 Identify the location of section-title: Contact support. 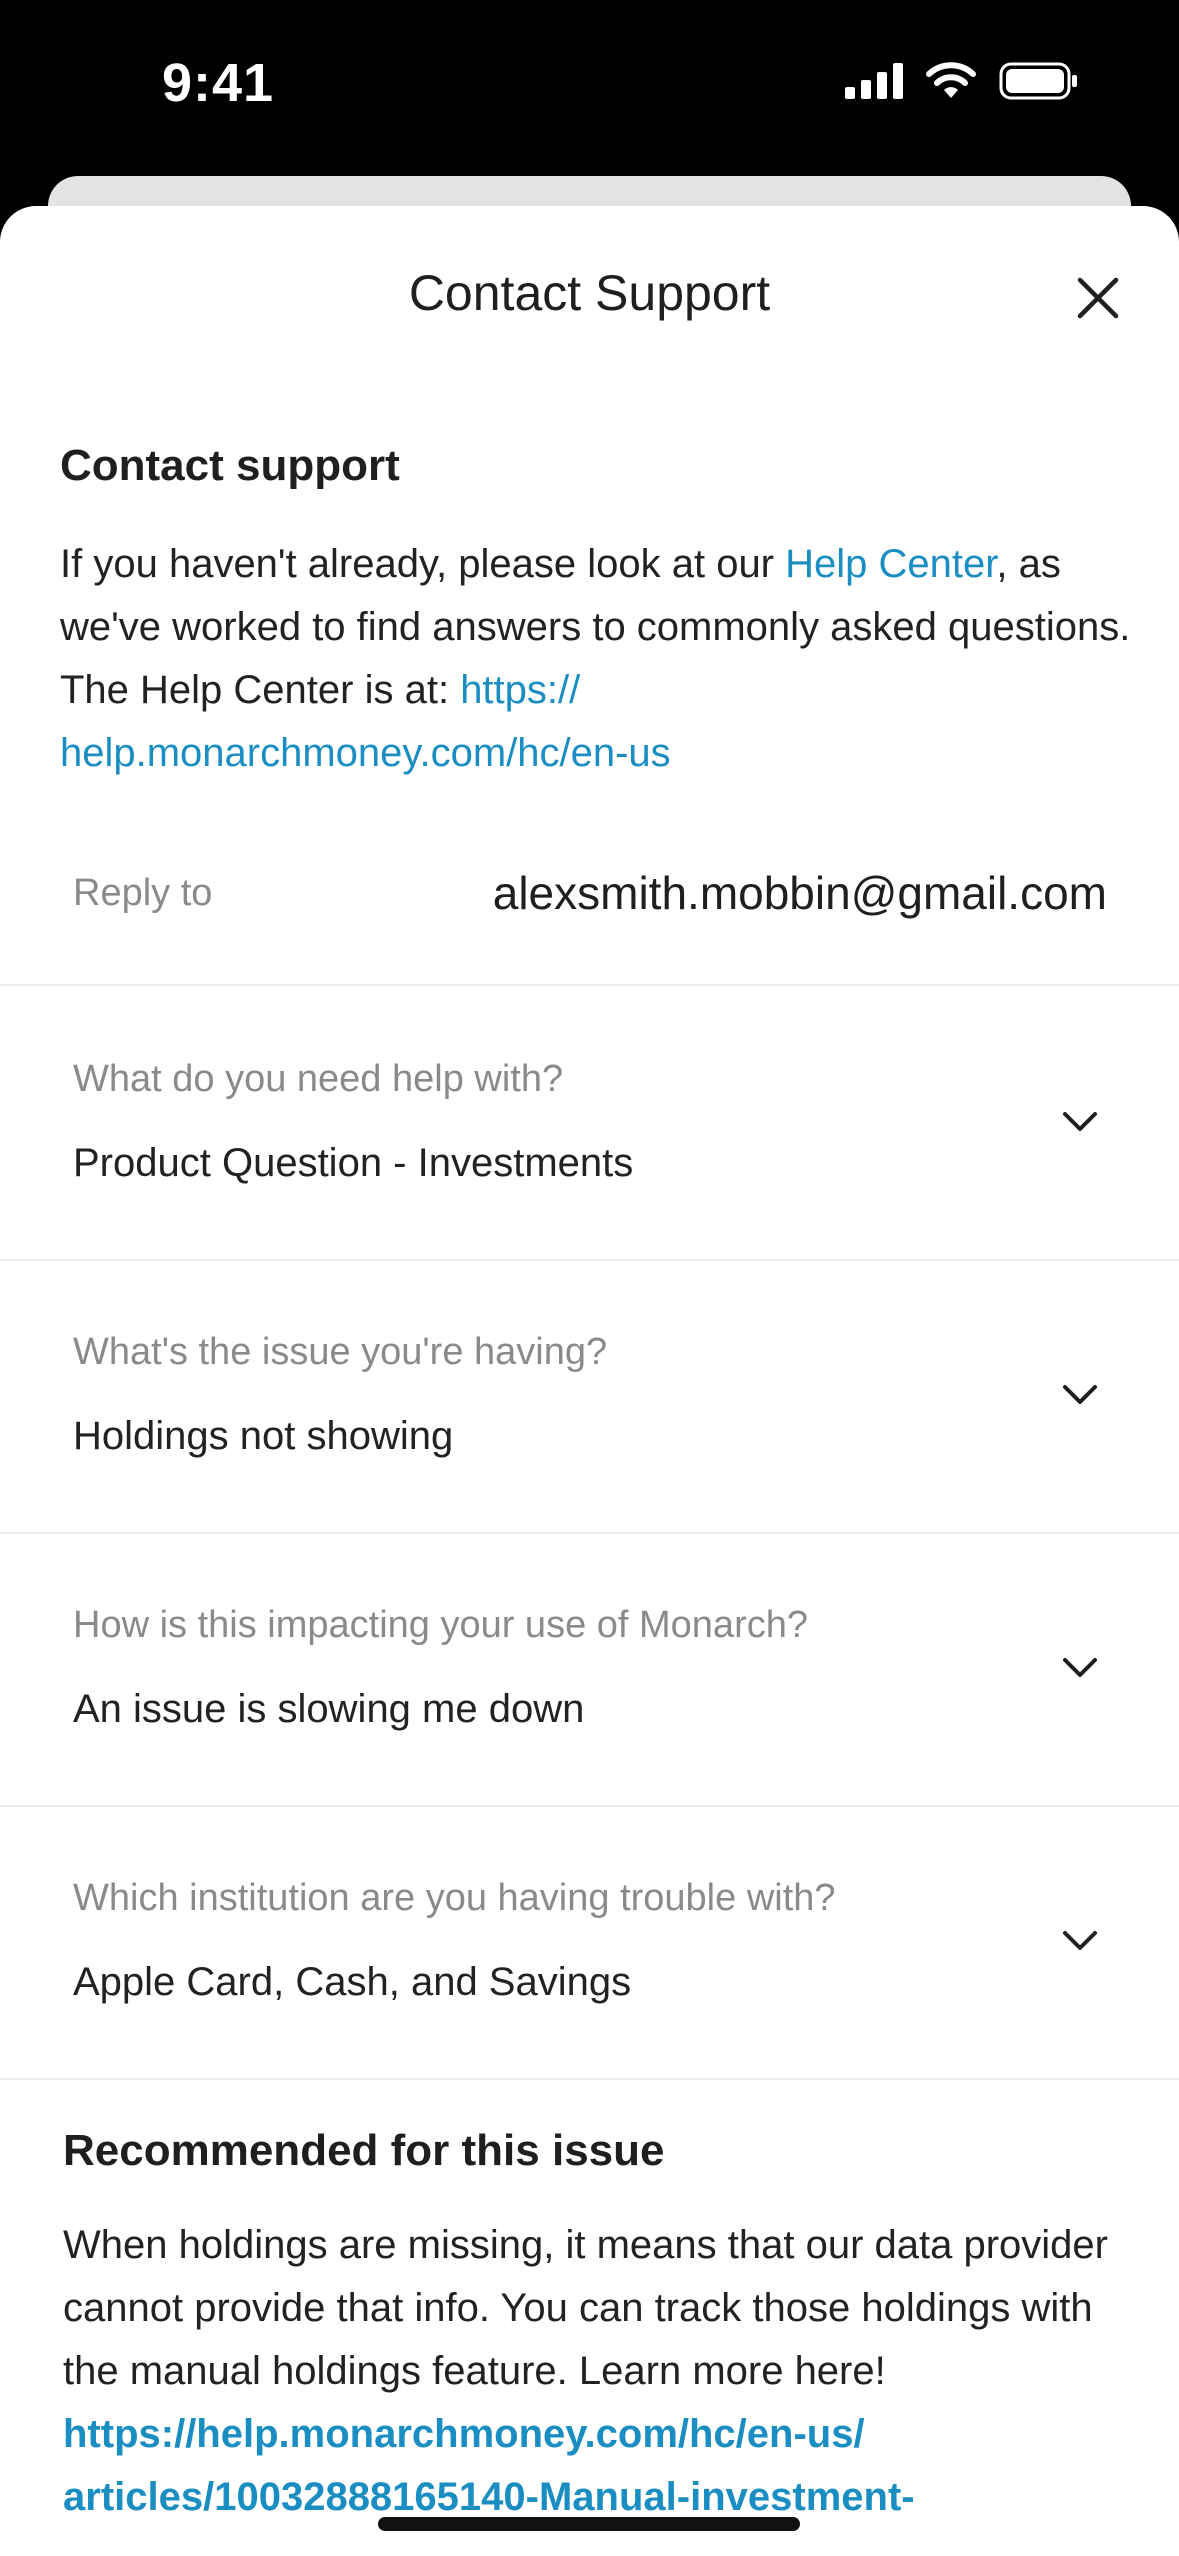
(230, 465).